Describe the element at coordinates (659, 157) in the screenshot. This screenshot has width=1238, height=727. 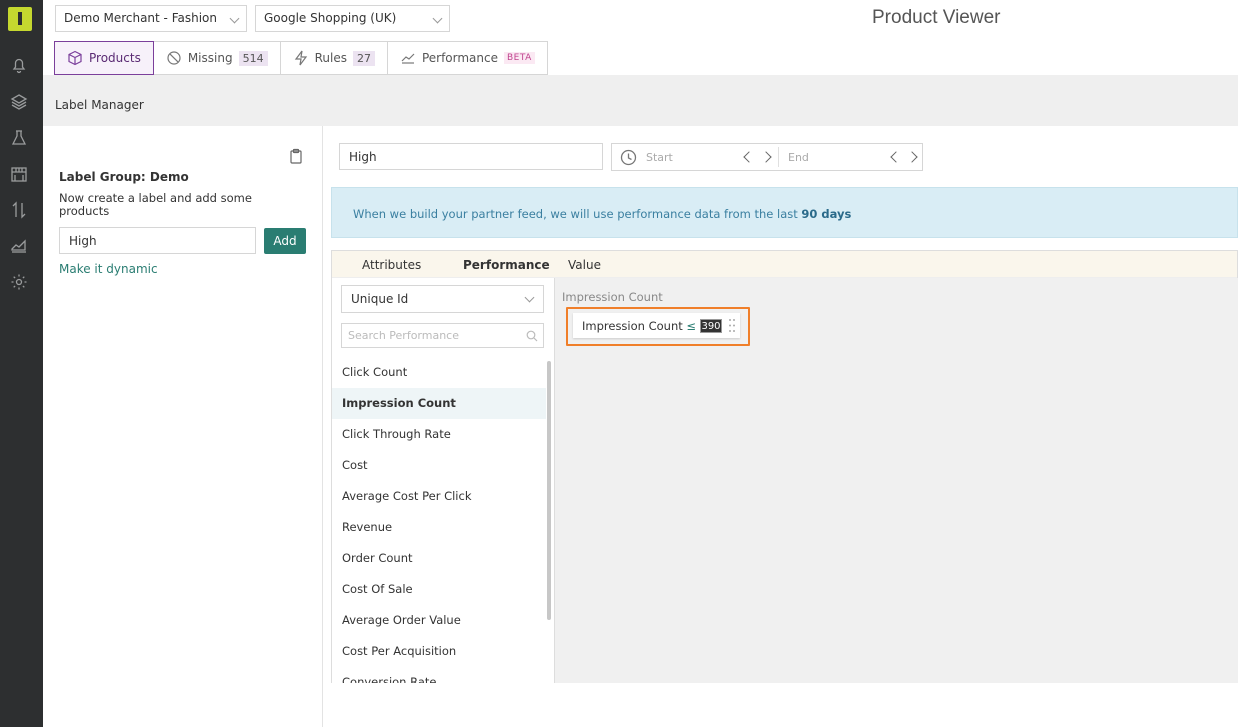
I see `date-start-field: Start` at that location.